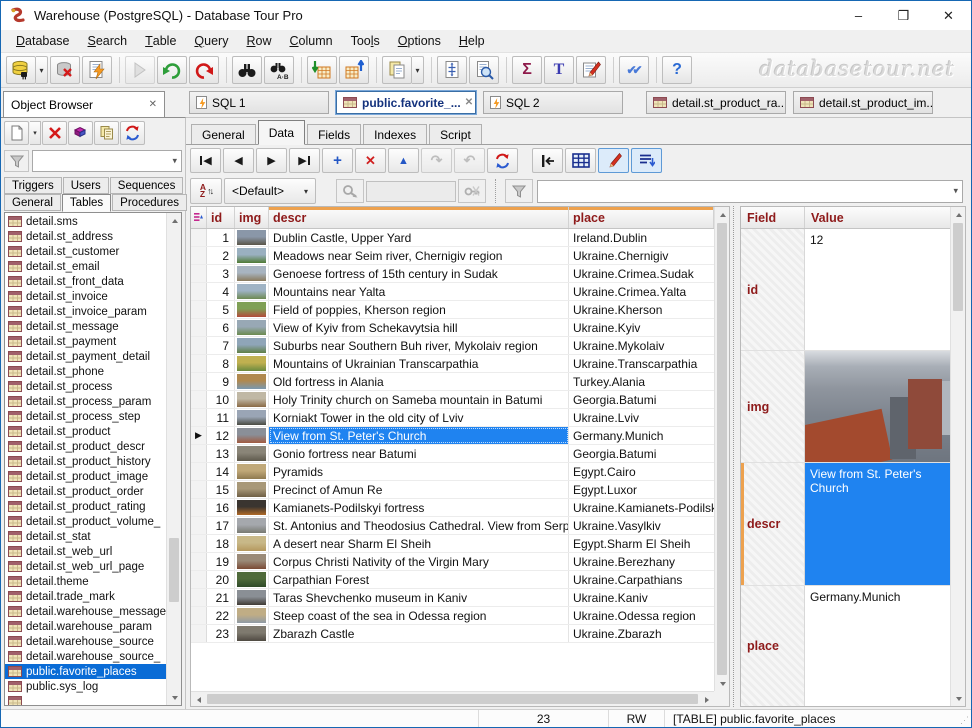  I want to click on cell-place: Ukraine.Kherson, so click(641, 309).